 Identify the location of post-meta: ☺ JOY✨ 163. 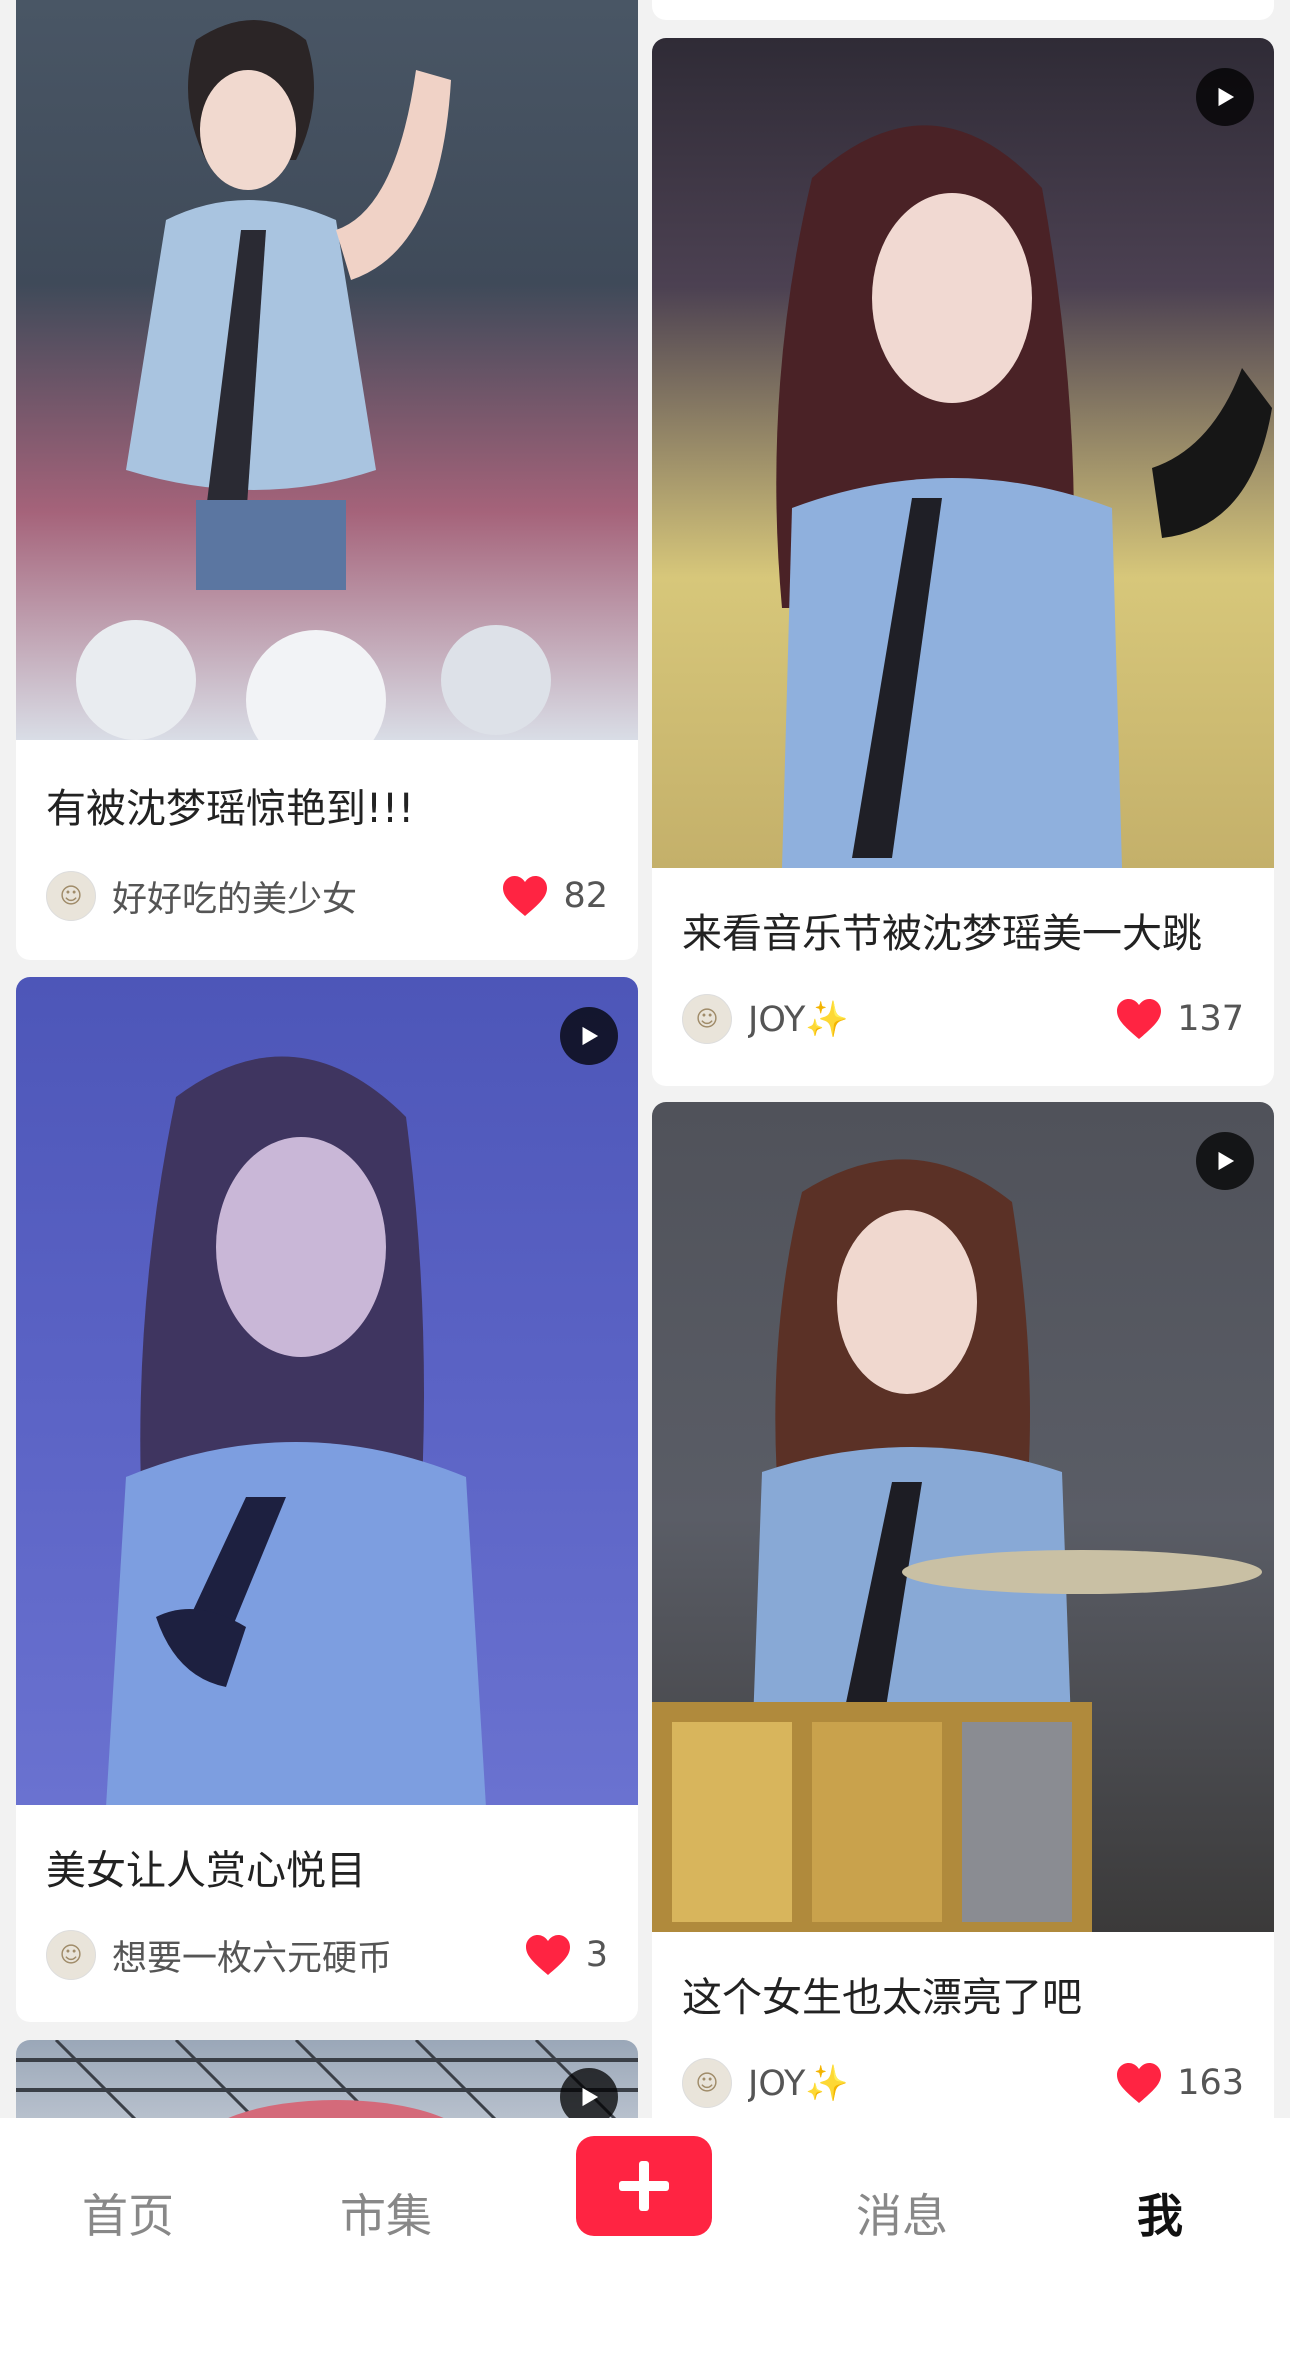
(963, 2083).